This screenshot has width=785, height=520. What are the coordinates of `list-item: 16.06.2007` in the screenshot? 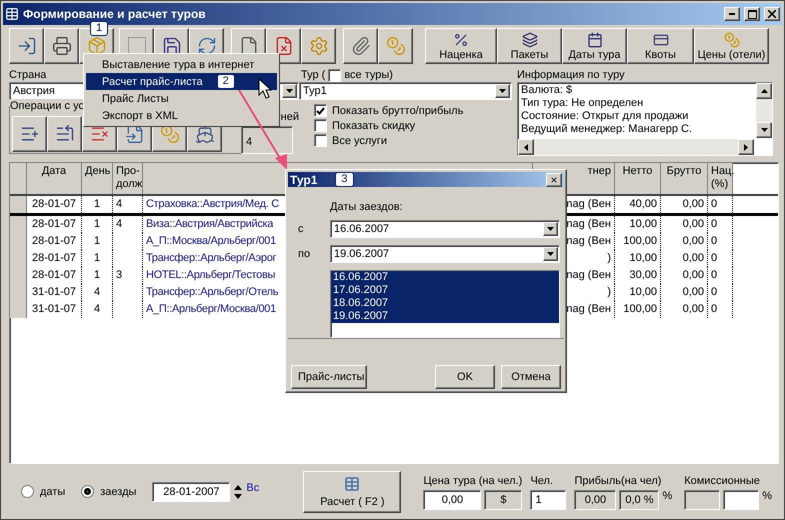 It's located at (445, 277).